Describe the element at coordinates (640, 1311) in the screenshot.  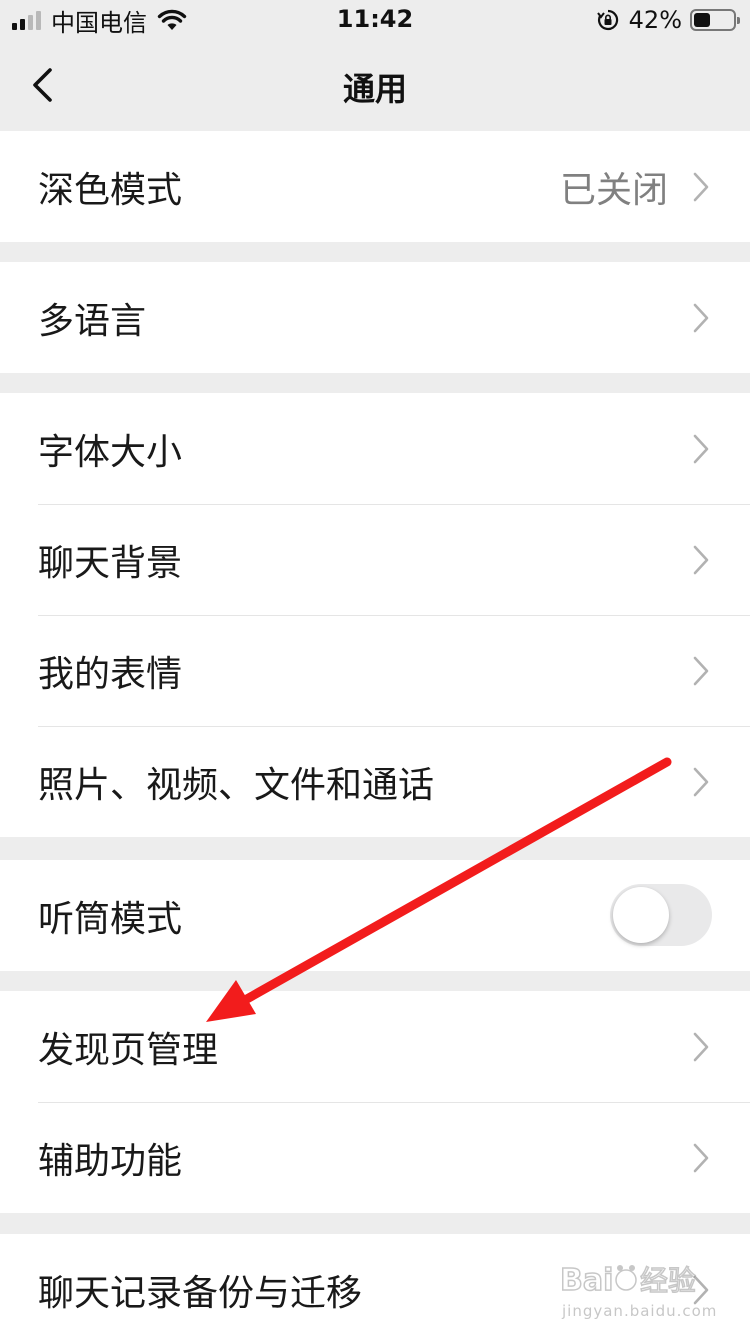
I see `watermark-url: jingyan.baidu.com` at that location.